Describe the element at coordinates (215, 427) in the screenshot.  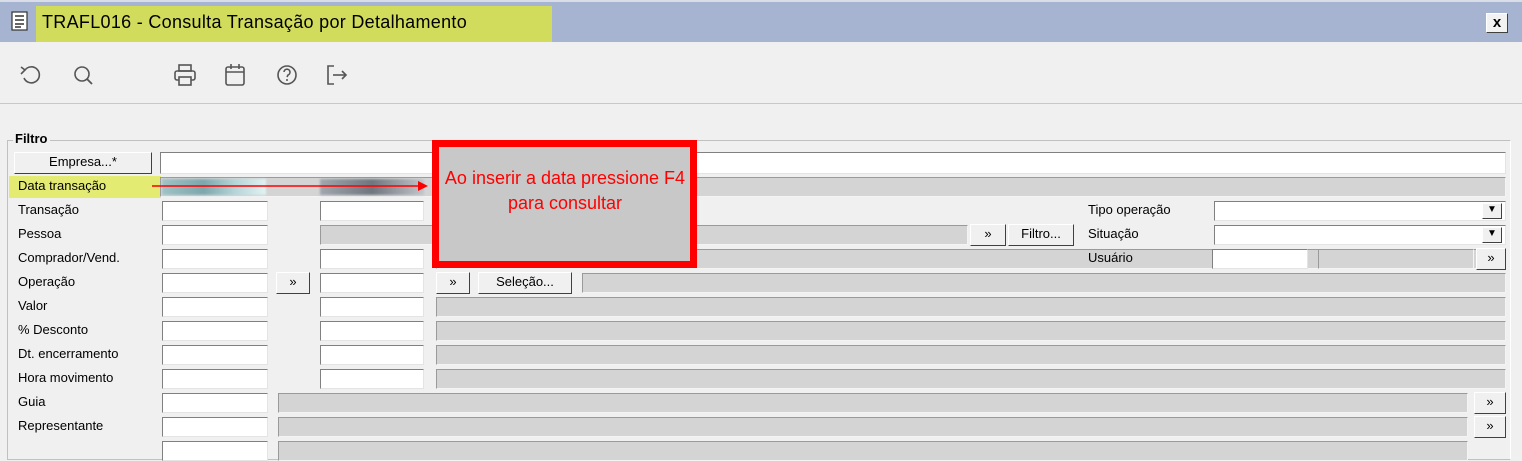
I see `representante-input` at that location.